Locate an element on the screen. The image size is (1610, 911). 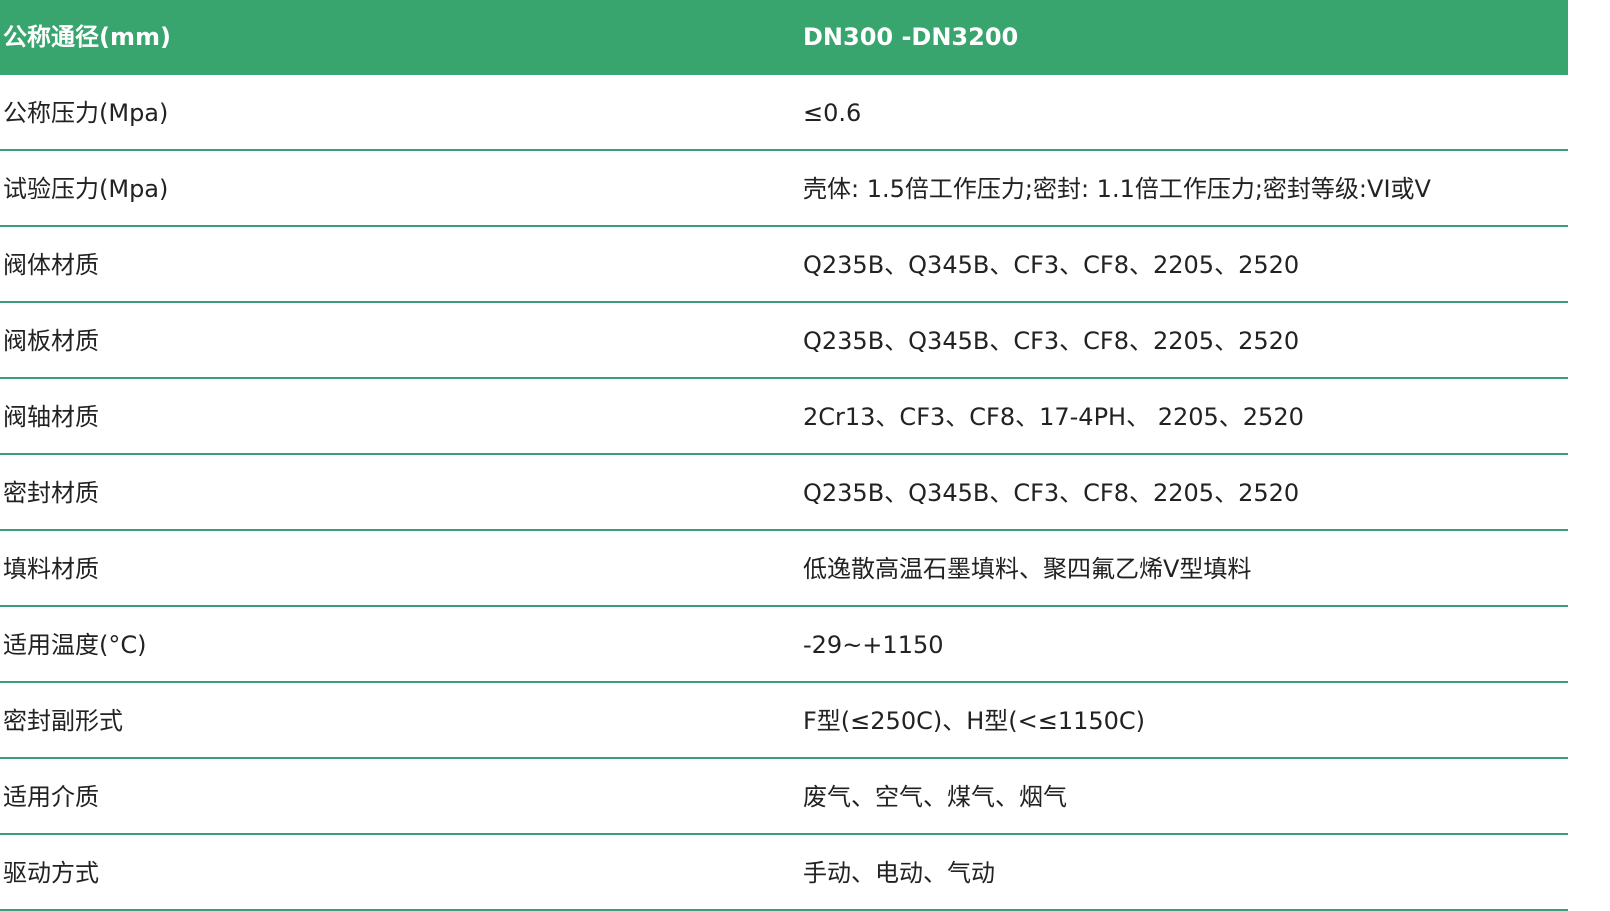
table-row: 填料材质 低逸散高温石墨填料、聚四氟乙烯V型填料 is located at coordinates (784, 568).